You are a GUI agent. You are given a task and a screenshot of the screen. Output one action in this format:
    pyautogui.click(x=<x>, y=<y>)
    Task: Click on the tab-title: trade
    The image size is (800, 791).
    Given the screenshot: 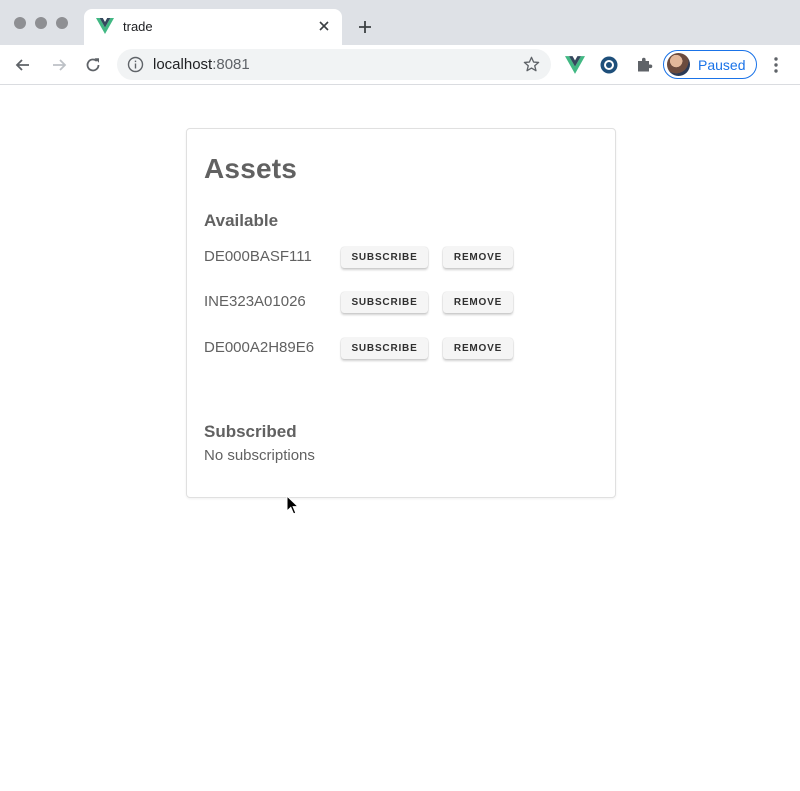 What is the action you would take?
    pyautogui.click(x=138, y=26)
    